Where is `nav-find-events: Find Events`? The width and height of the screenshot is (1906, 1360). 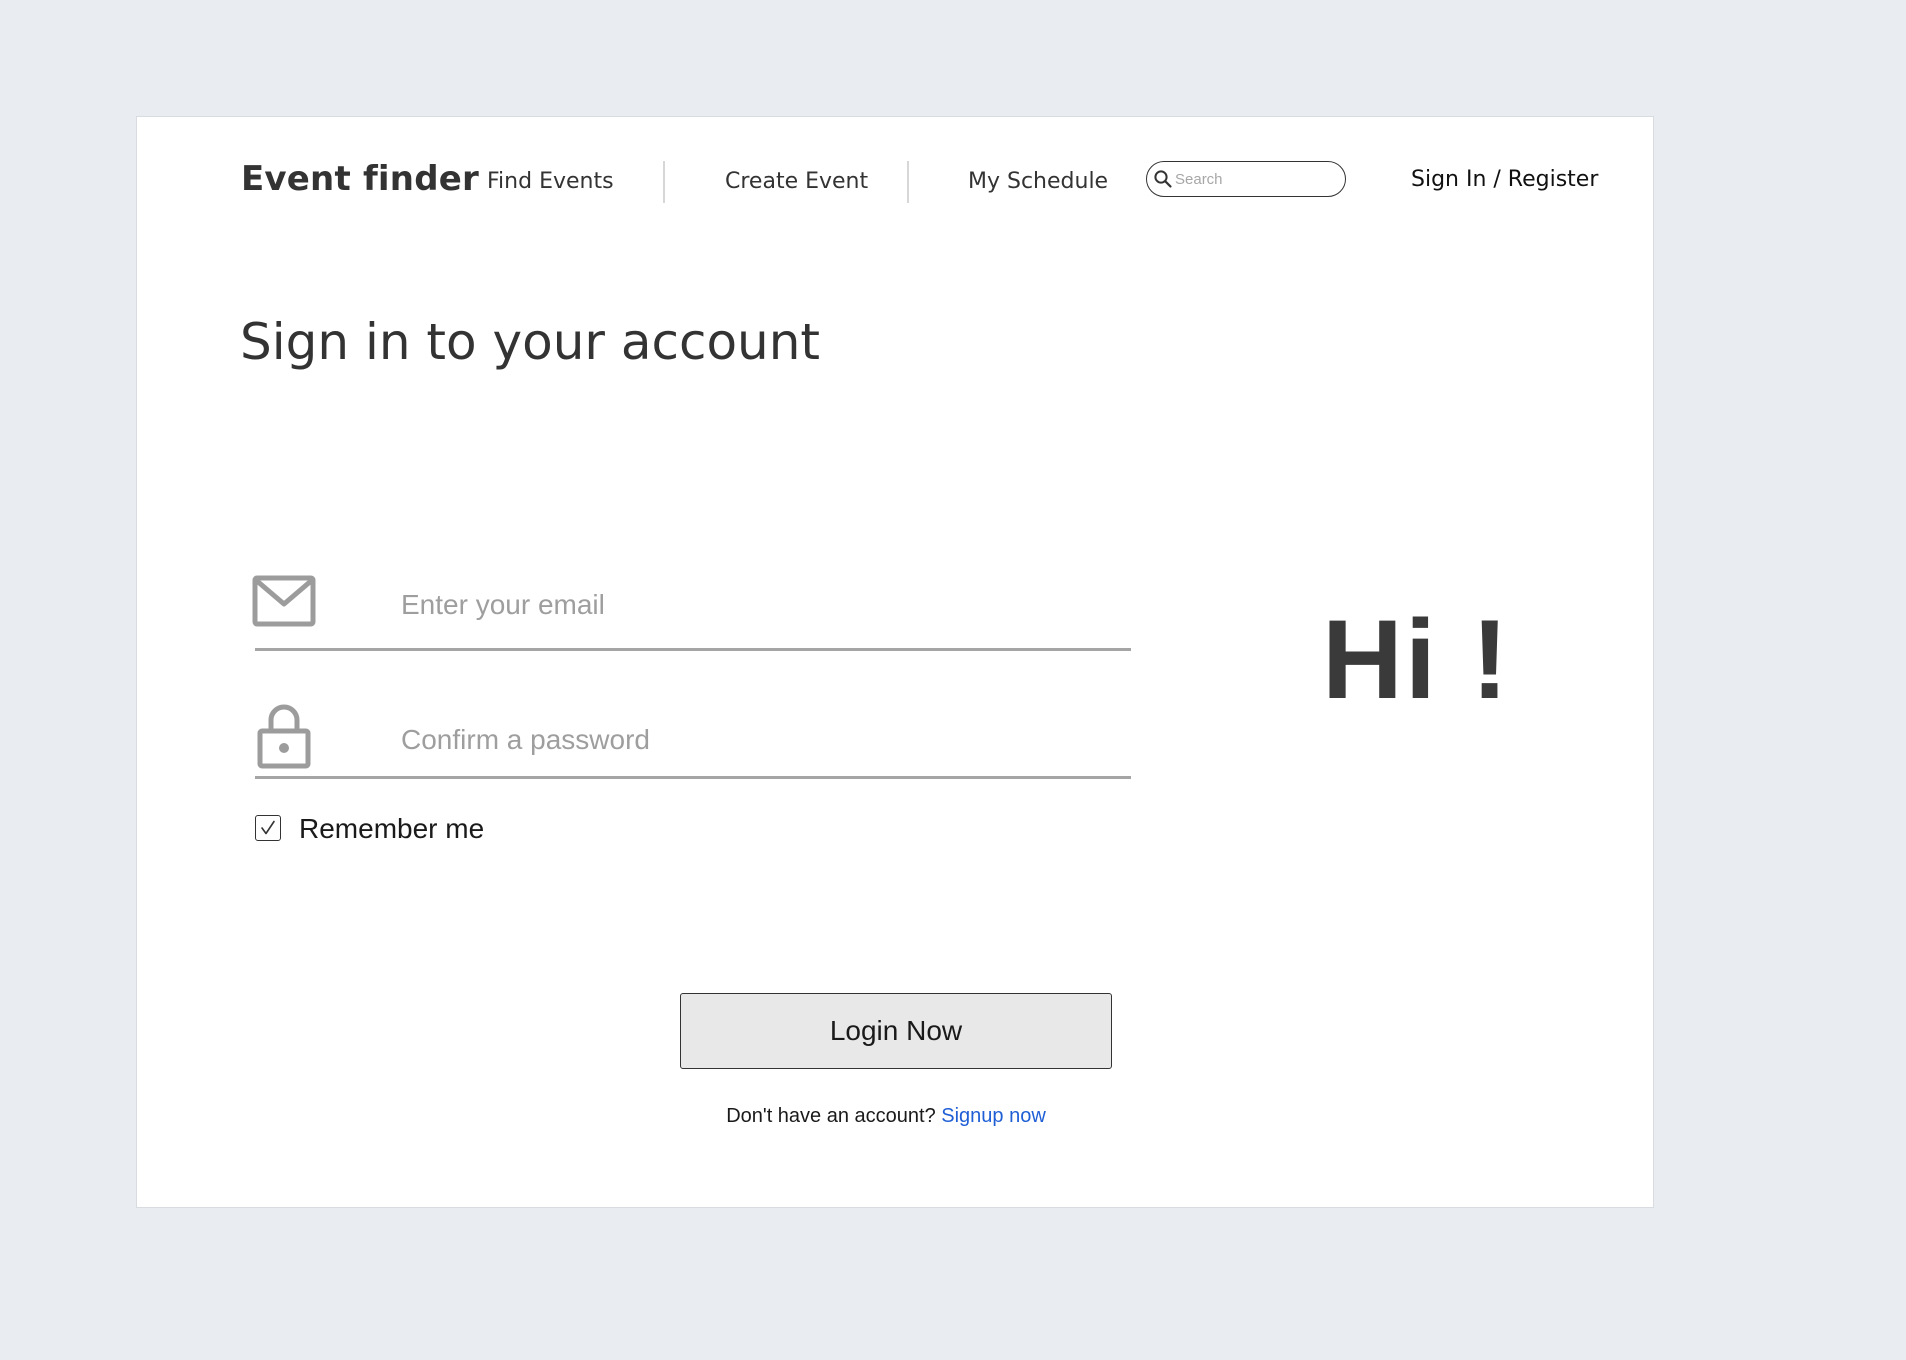 nav-find-events: Find Events is located at coordinates (550, 181).